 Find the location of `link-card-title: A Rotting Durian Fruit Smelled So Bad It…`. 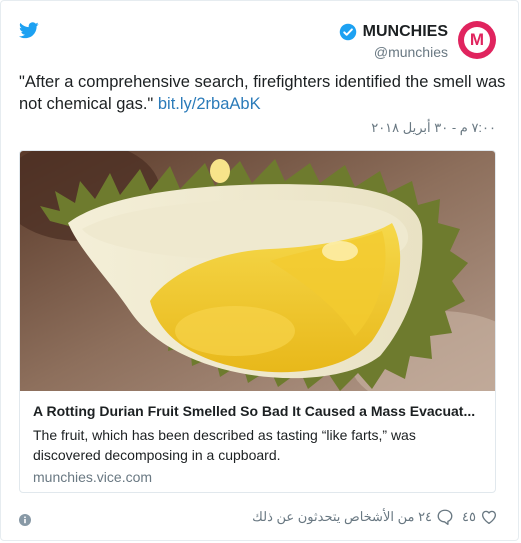

link-card-title: A Rotting Durian Fruit Smelled So Bad It… is located at coordinates (259, 411).